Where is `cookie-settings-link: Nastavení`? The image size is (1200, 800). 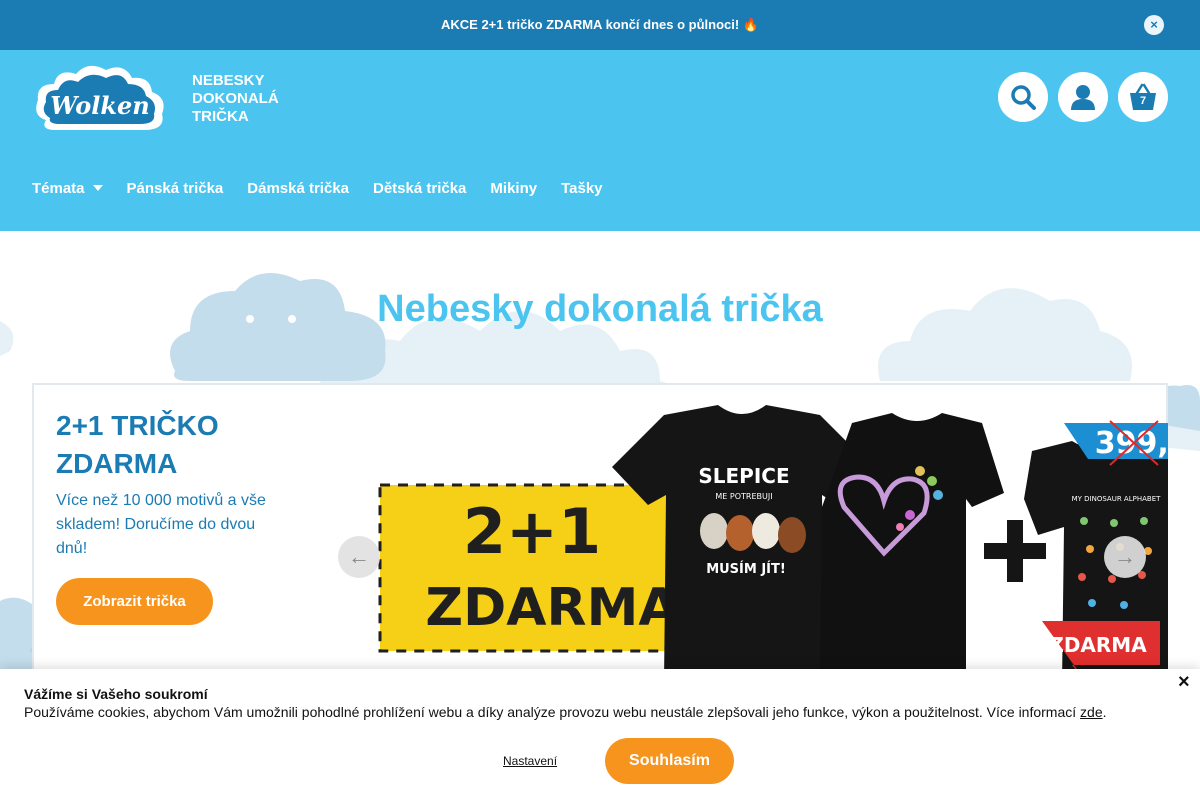 cookie-settings-link: Nastavení is located at coordinates (530, 761).